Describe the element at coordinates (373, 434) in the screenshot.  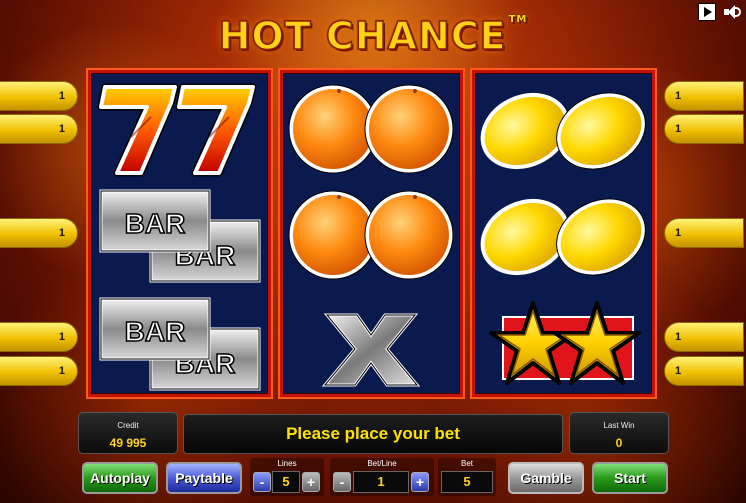
I see `status-message: Please place your bet` at that location.